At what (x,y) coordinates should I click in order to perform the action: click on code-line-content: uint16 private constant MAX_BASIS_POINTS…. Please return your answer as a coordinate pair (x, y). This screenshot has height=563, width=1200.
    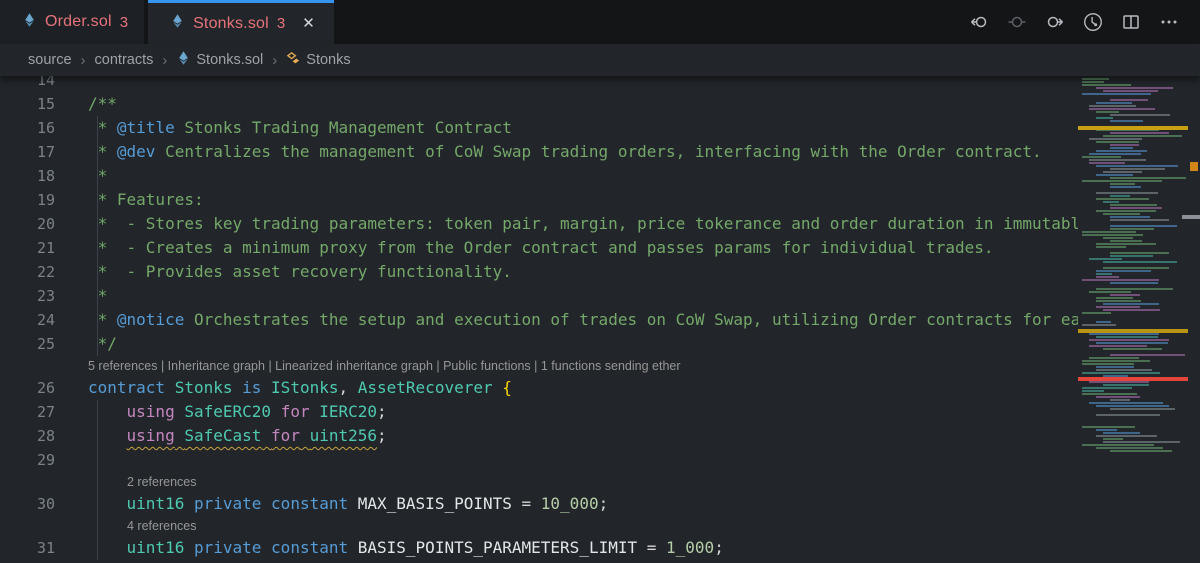
    Looking at the image, I should click on (570, 504).